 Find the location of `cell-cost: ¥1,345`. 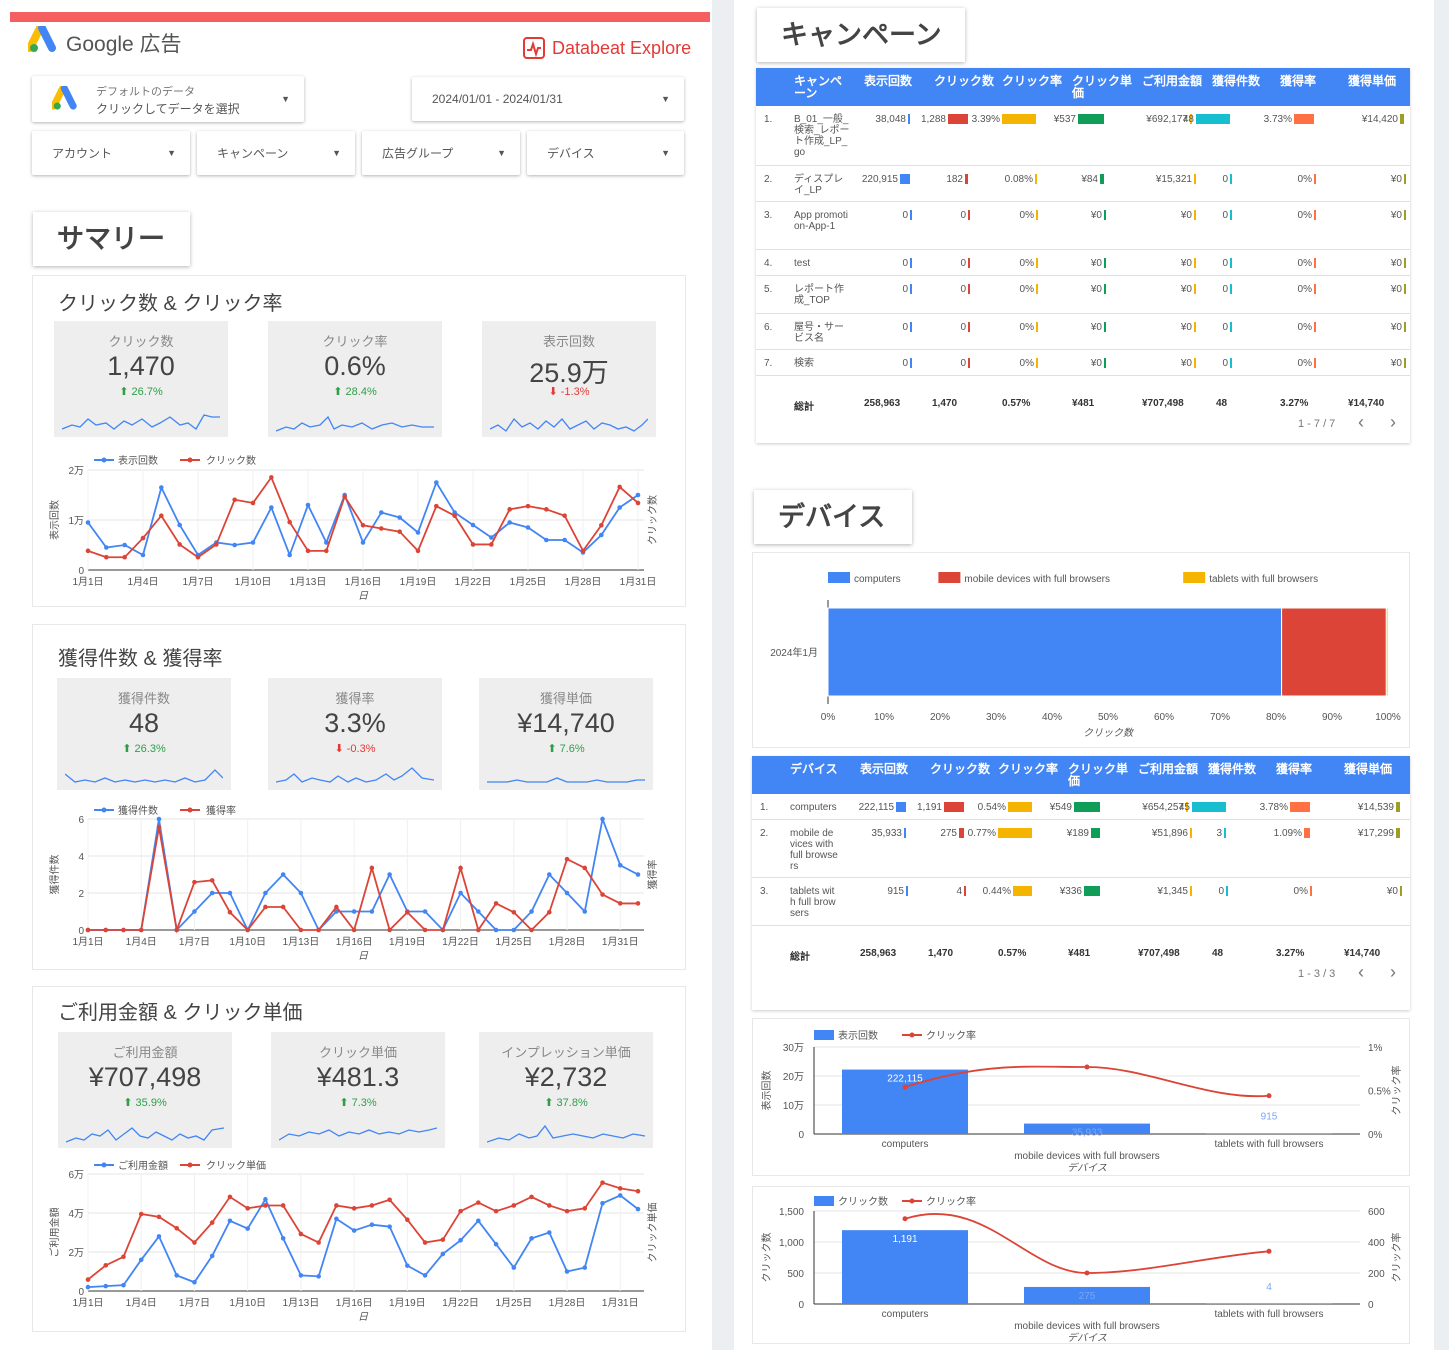

cell-cost: ¥1,345 is located at coordinates (1172, 891).